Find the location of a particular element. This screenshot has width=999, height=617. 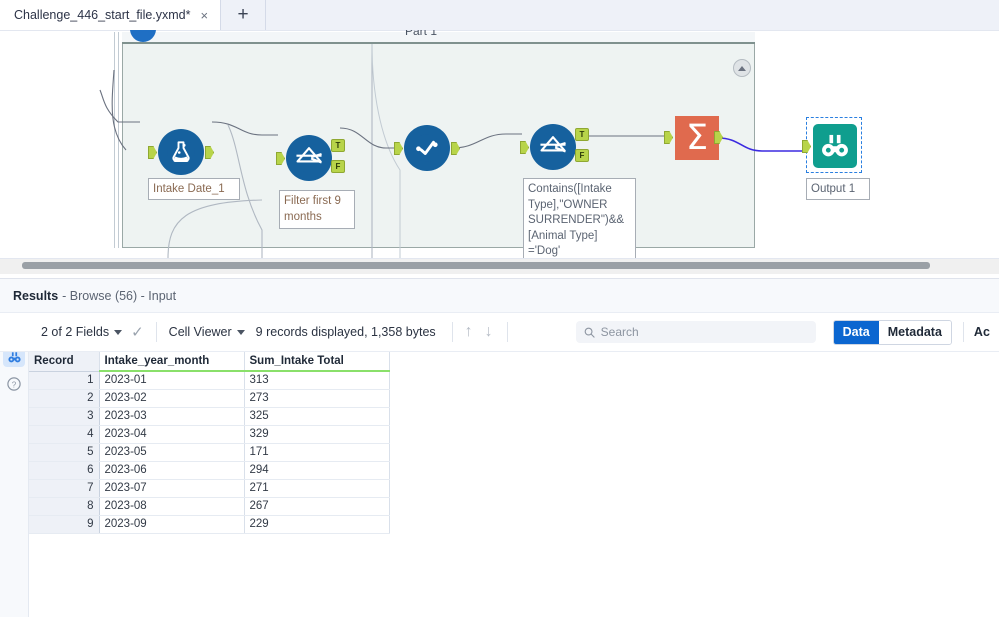

annotation-contains-line-3: SURRENDER")&& is located at coordinates (576, 220).